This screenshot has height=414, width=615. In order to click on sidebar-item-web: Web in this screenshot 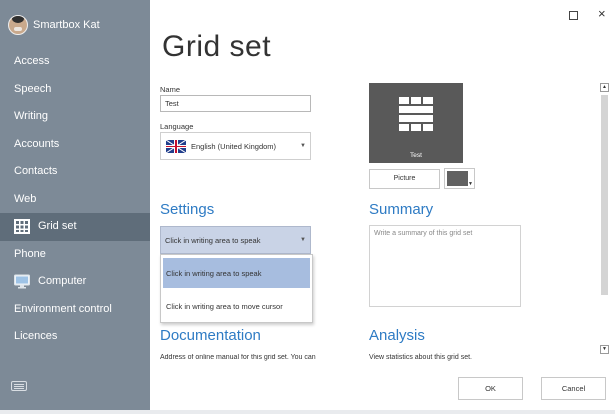, I will do `click(75, 200)`.